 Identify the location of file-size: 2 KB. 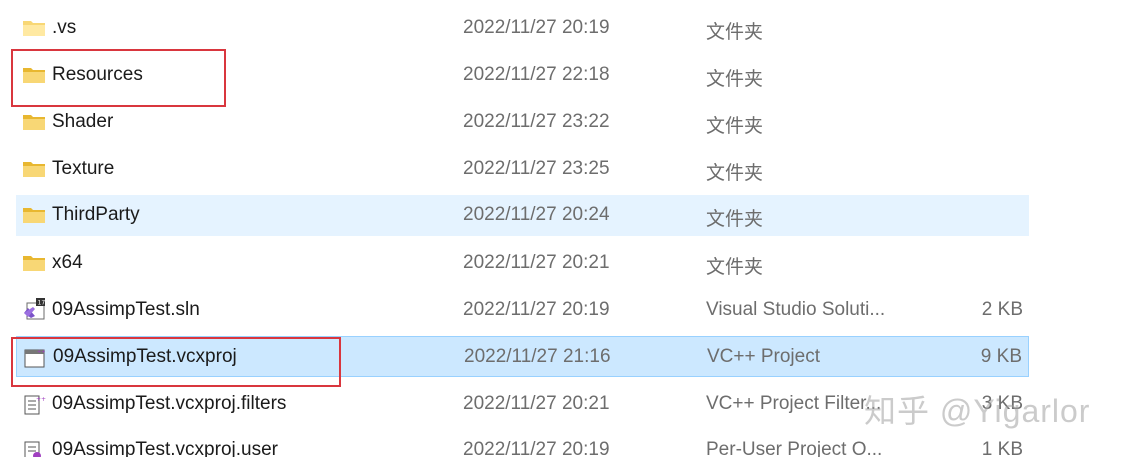
(1002, 309).